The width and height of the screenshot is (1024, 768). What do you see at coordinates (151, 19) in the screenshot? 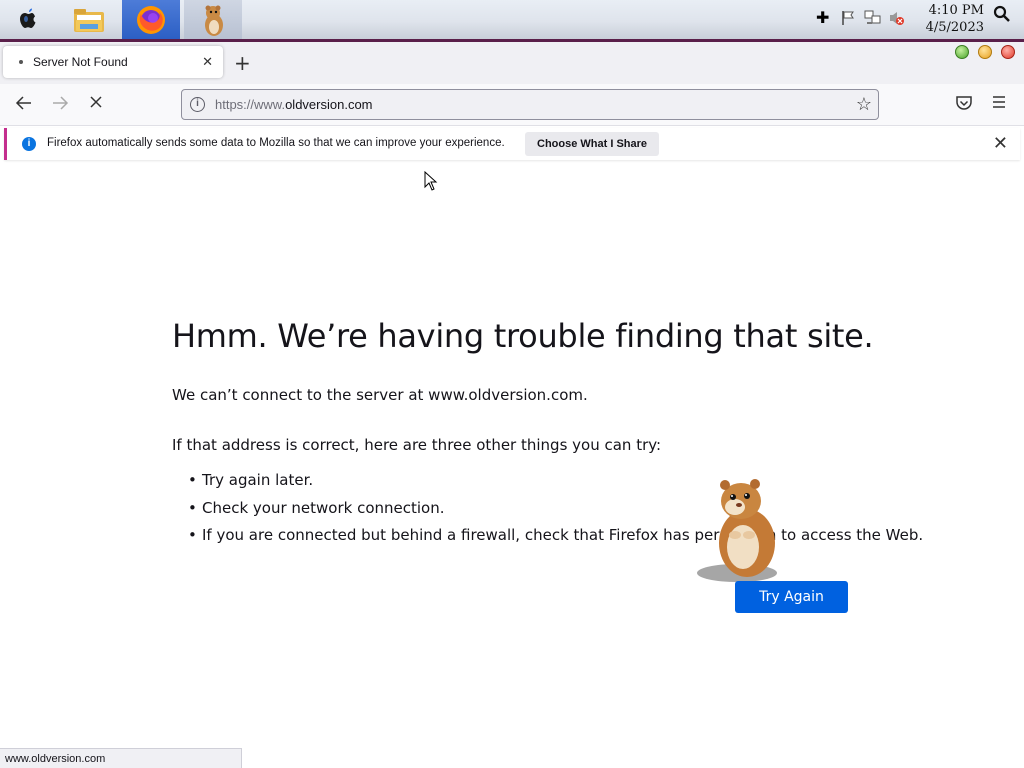
I see `firefox-icon` at bounding box center [151, 19].